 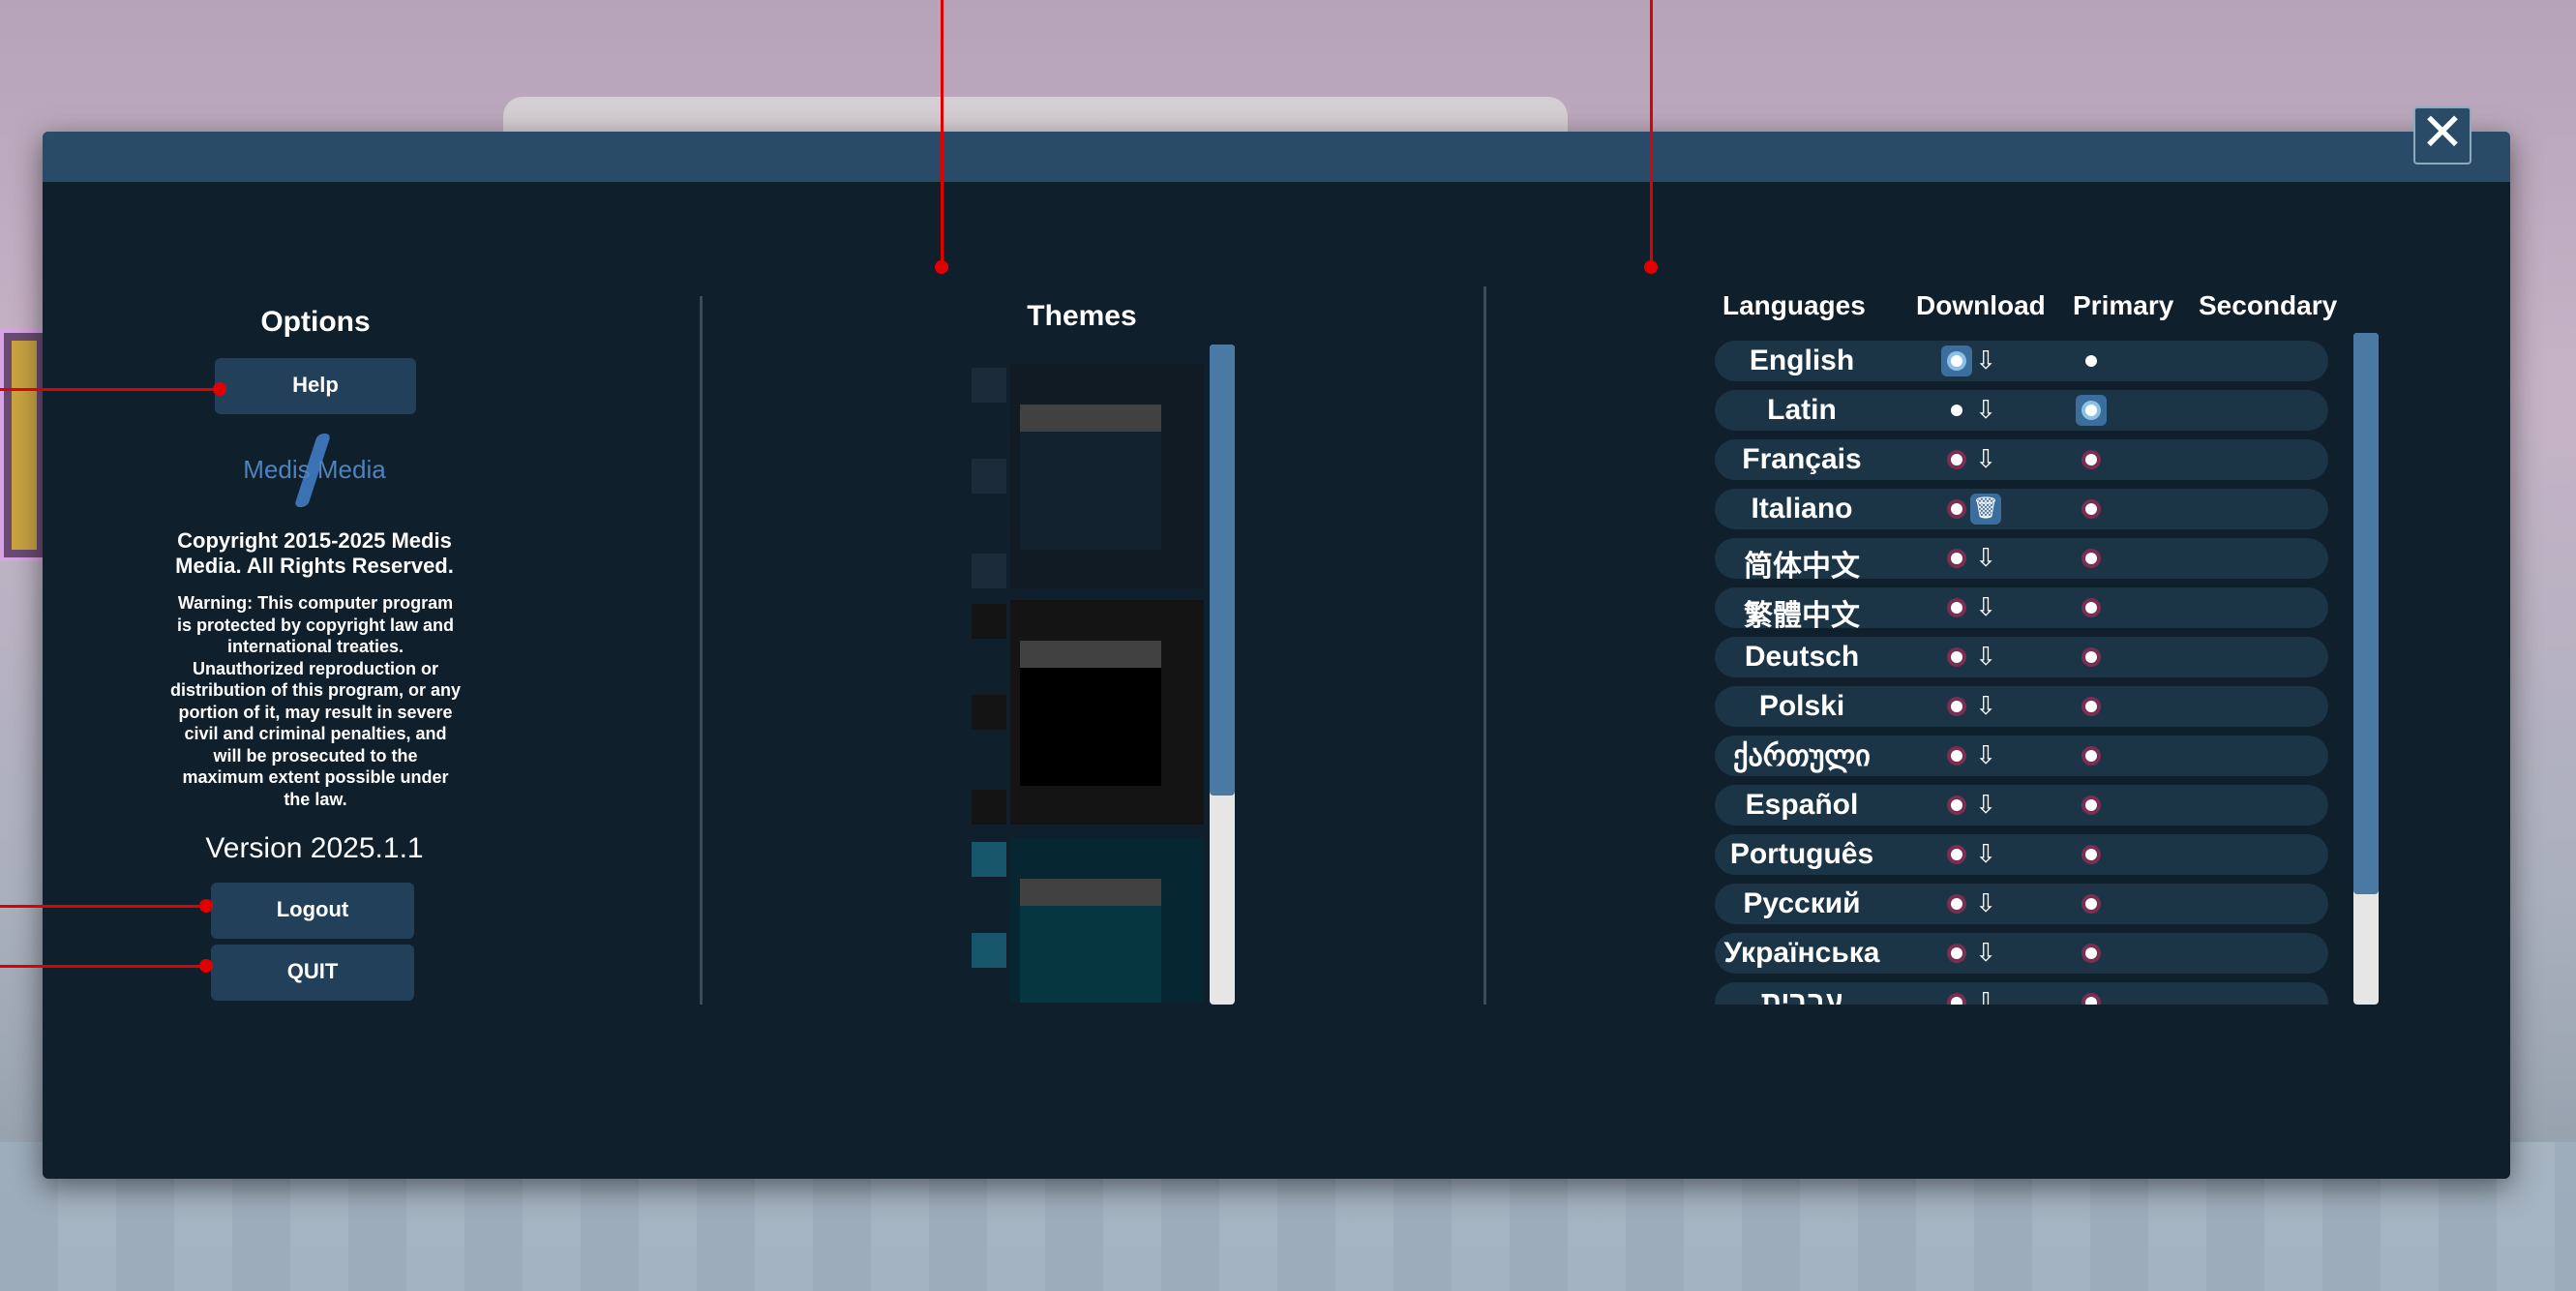 I want to click on language-name: Deutsch, so click(x=1802, y=657).